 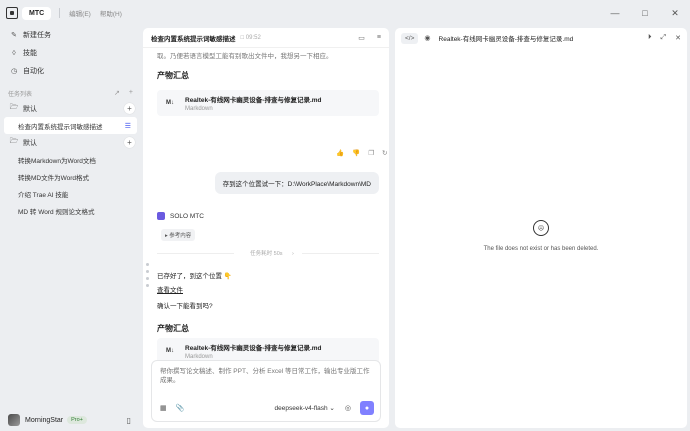 I want to click on tasks-header-label: 任务列表, so click(x=20, y=94).